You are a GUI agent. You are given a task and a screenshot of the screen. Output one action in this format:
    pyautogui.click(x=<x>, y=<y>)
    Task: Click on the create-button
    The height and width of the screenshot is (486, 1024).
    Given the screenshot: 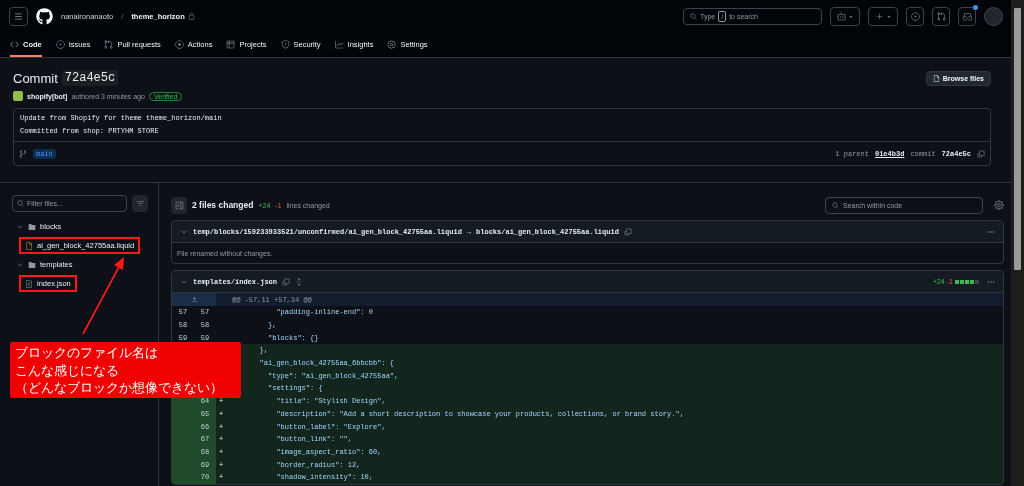 What is the action you would take?
    pyautogui.click(x=883, y=16)
    